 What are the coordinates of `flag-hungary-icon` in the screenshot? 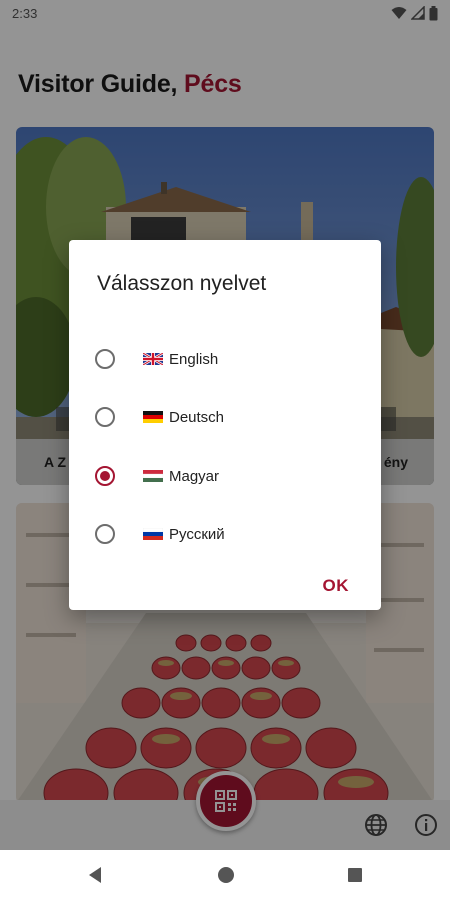 It's located at (153, 476).